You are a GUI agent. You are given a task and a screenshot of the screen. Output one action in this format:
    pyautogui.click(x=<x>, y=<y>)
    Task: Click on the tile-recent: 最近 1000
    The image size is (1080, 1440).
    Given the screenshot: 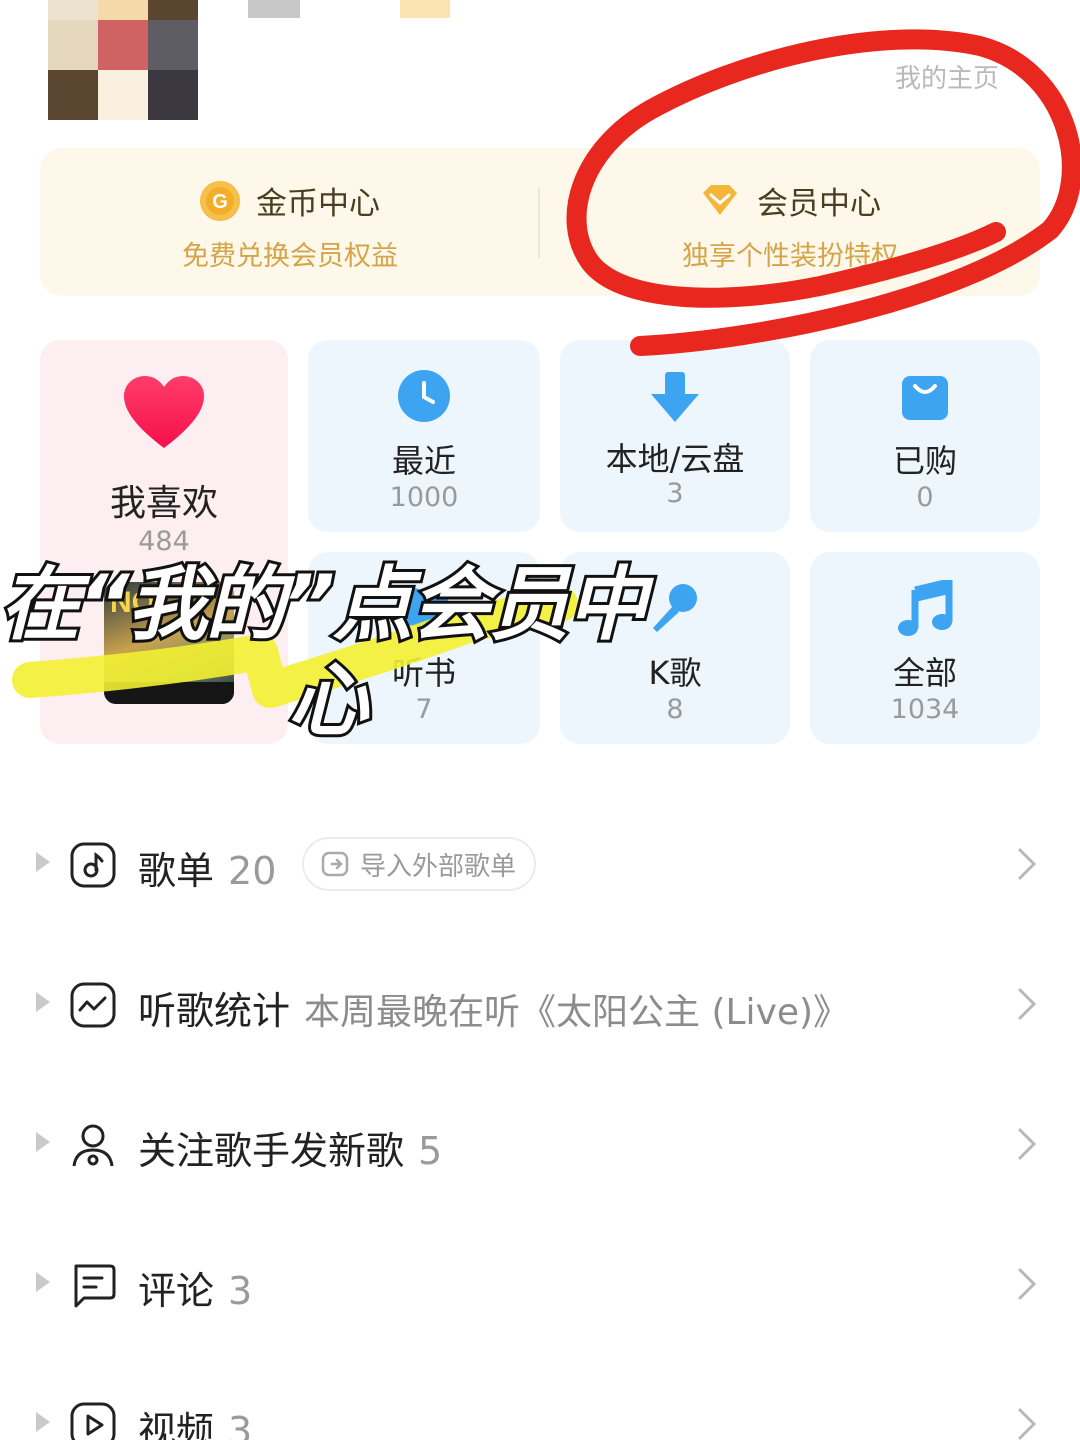 What is the action you would take?
    pyautogui.click(x=424, y=436)
    